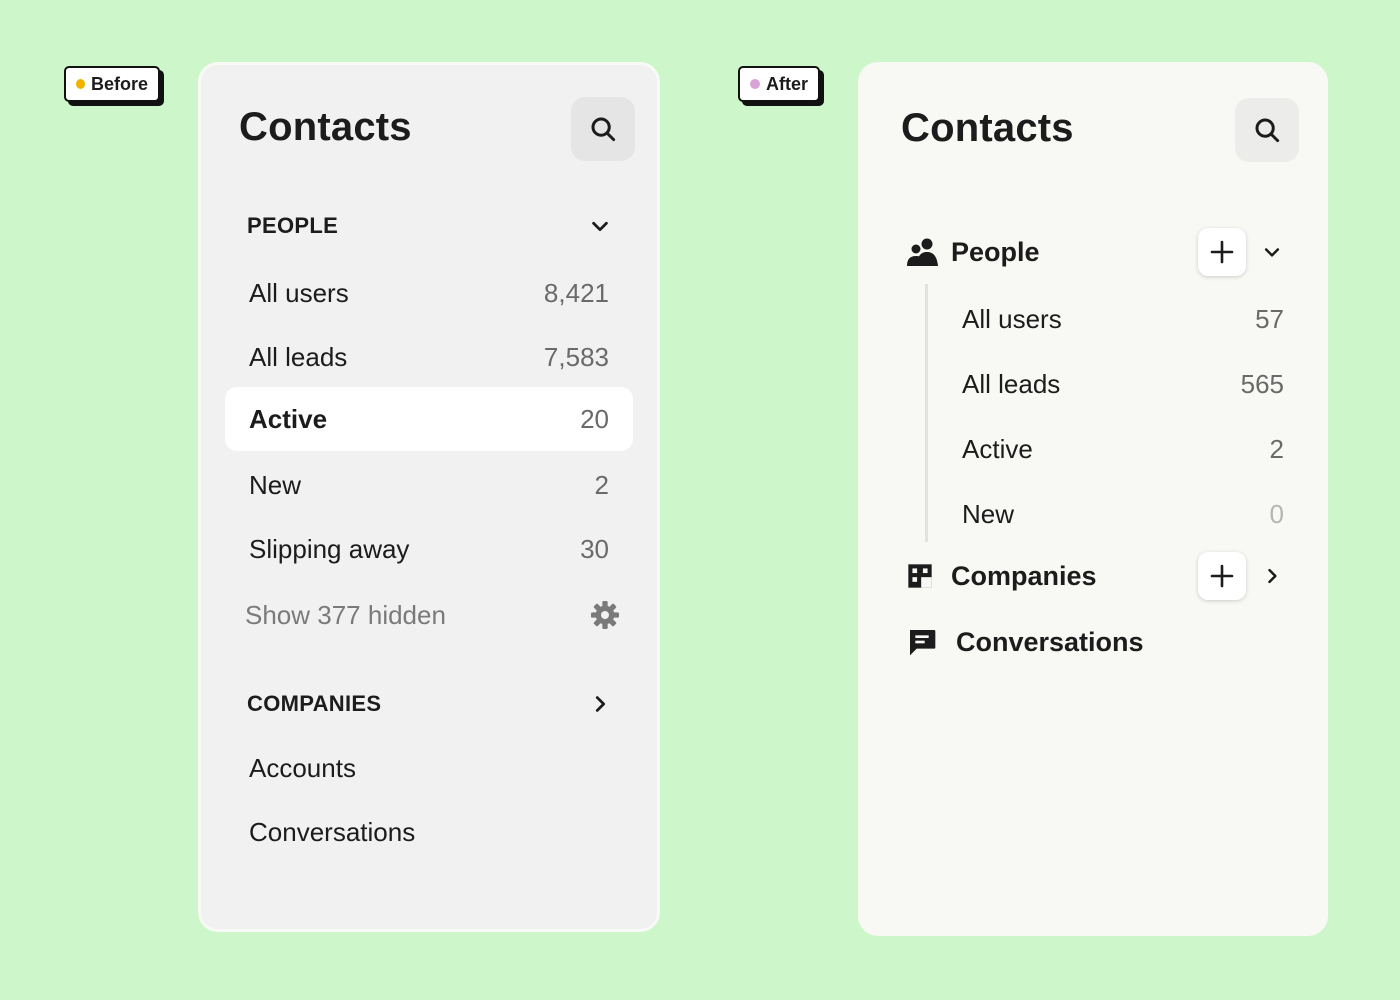  I want to click on nav-item-count: 20, so click(594, 418).